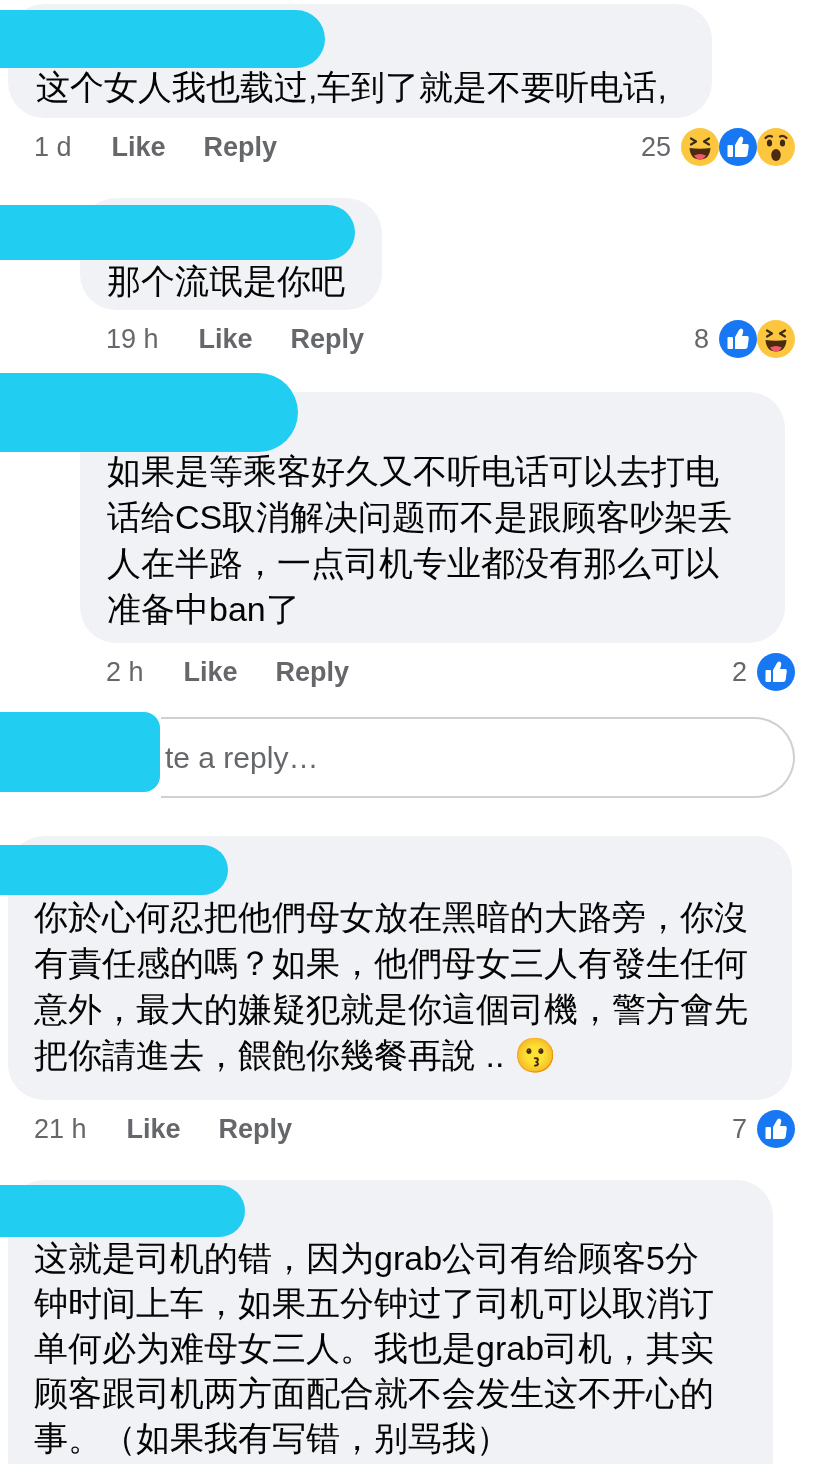 This screenshot has width=822, height=1472. What do you see at coordinates (226, 281) in the screenshot?
I see `comment-text: 那个流氓是你吧` at bounding box center [226, 281].